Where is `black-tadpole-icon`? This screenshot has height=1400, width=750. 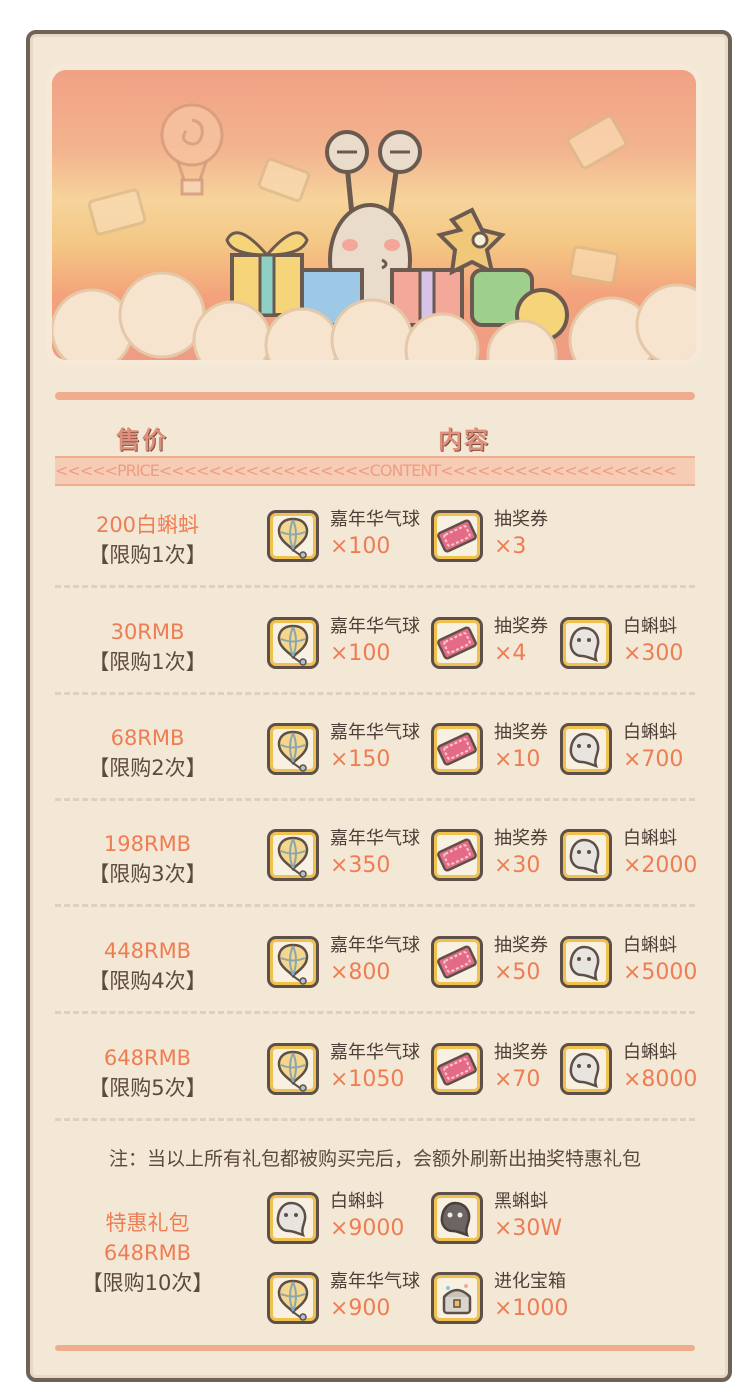
black-tadpole-icon is located at coordinates (457, 1218).